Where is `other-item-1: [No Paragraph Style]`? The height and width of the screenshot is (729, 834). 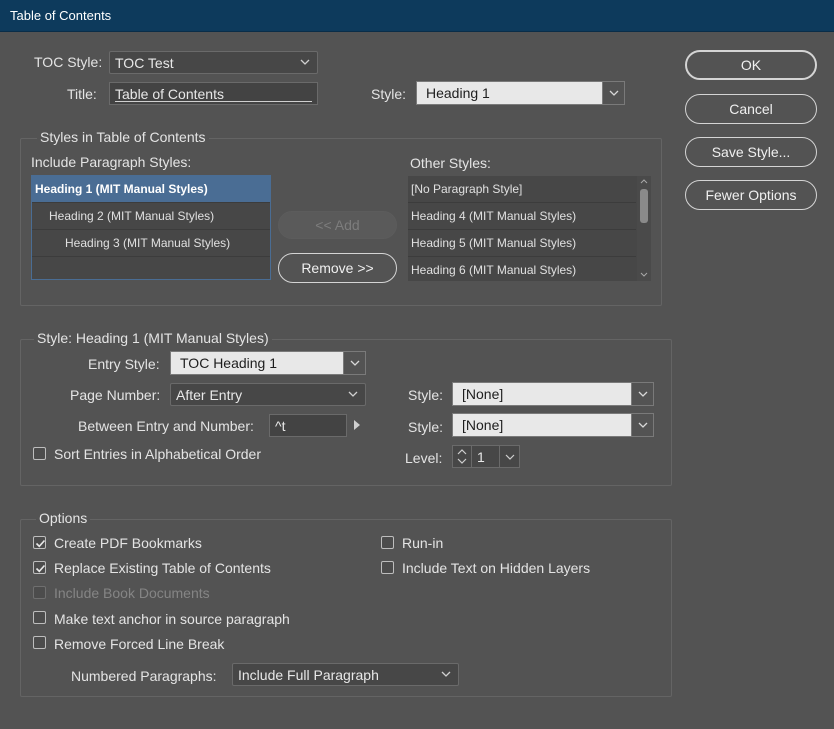 other-item-1: [No Paragraph Style] is located at coordinates (467, 189).